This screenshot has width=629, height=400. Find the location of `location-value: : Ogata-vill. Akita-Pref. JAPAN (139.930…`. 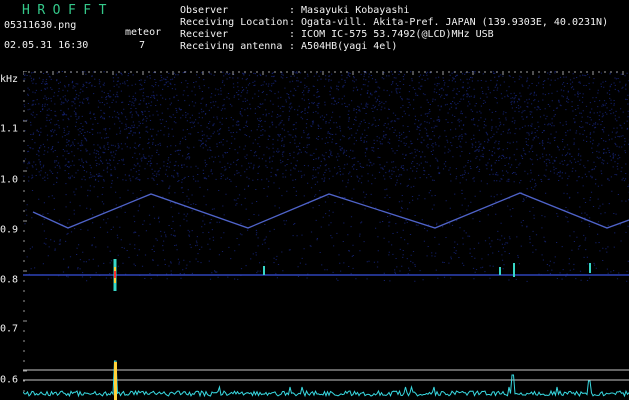

location-value: : Ogata-vill. Akita-Pref. JAPAN (139.930… is located at coordinates (449, 22).